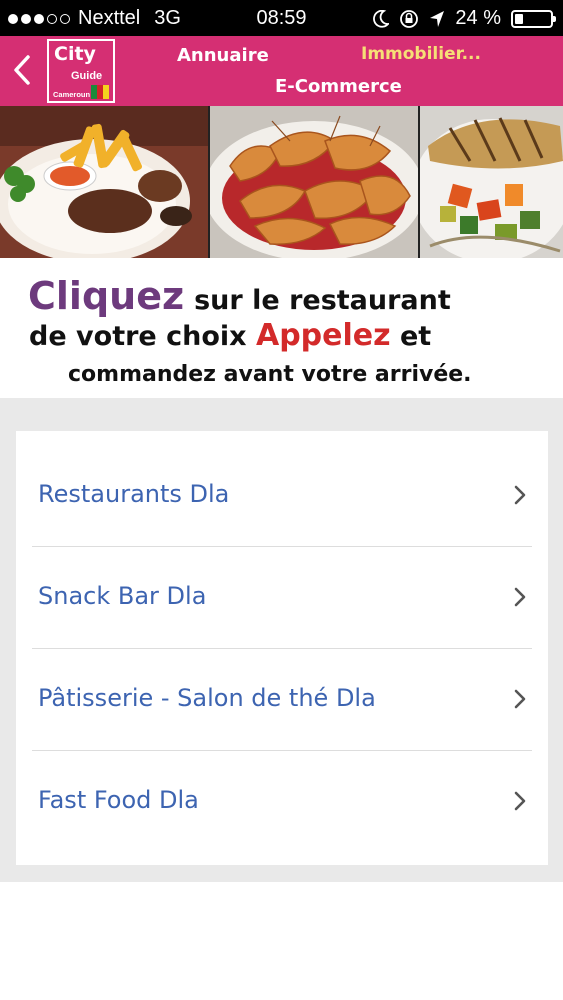  I want to click on slogan-line-1: Cliquez sur le restaurant, so click(239, 296).